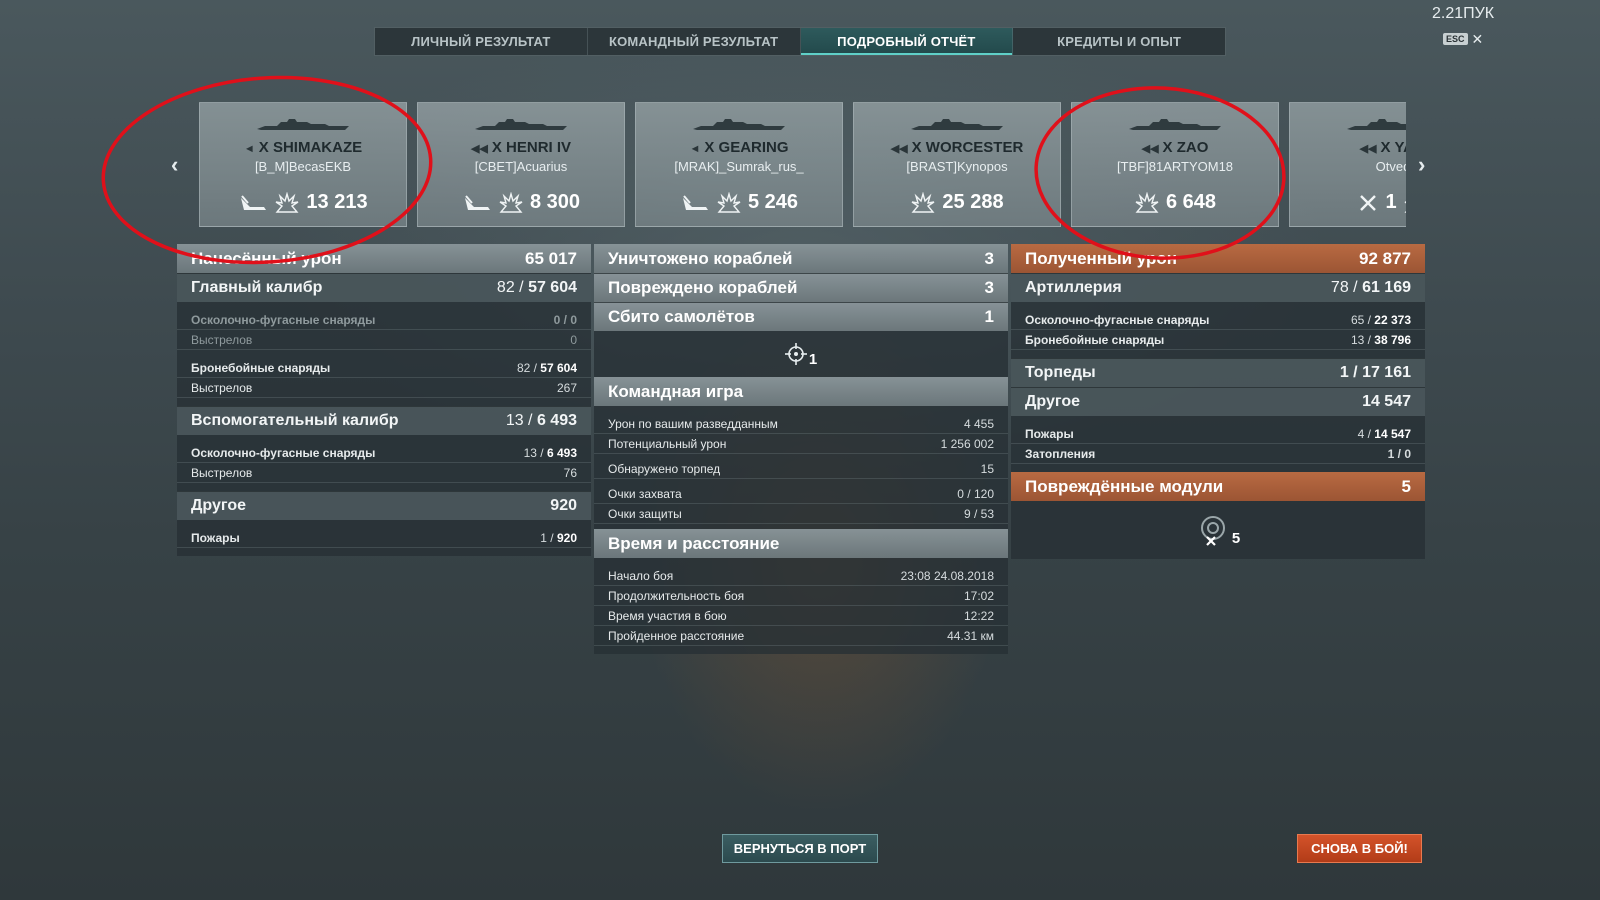  What do you see at coordinates (1218, 372) in the screenshot?
I see `torpedoes-received-row: Торпеды 1 / 17 161` at bounding box center [1218, 372].